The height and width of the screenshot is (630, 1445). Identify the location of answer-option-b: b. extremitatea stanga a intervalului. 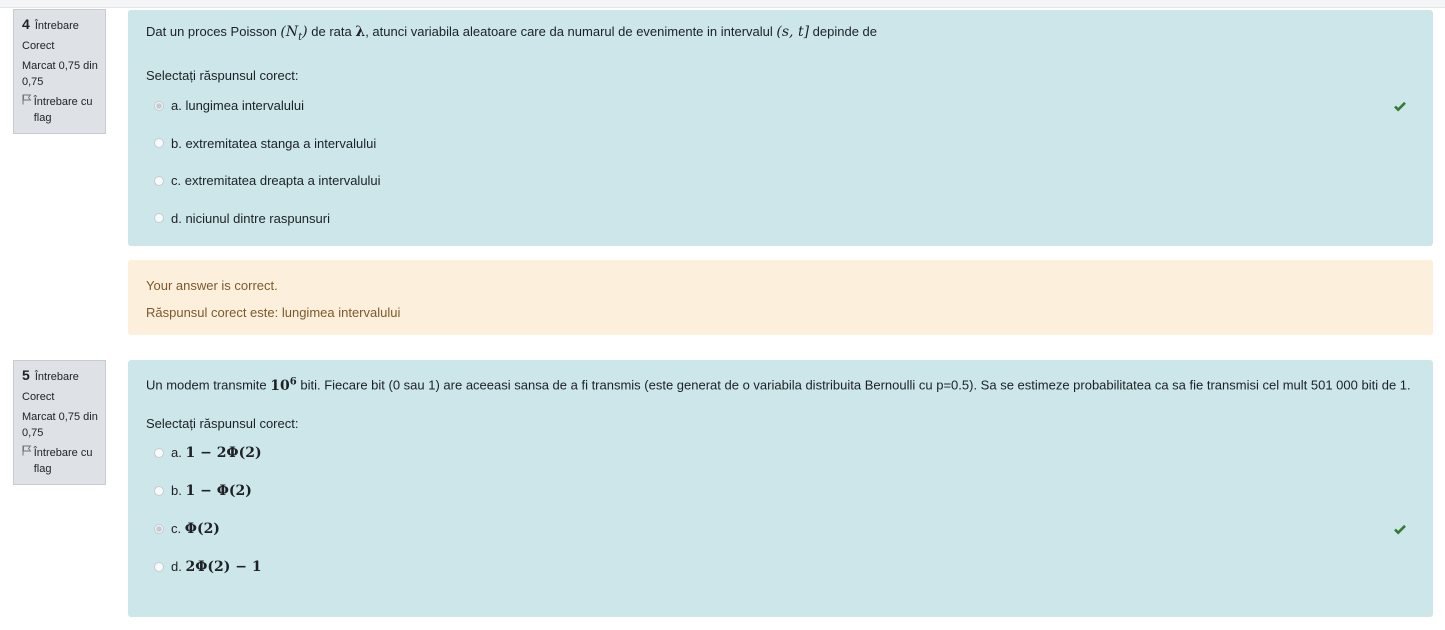
(780, 143).